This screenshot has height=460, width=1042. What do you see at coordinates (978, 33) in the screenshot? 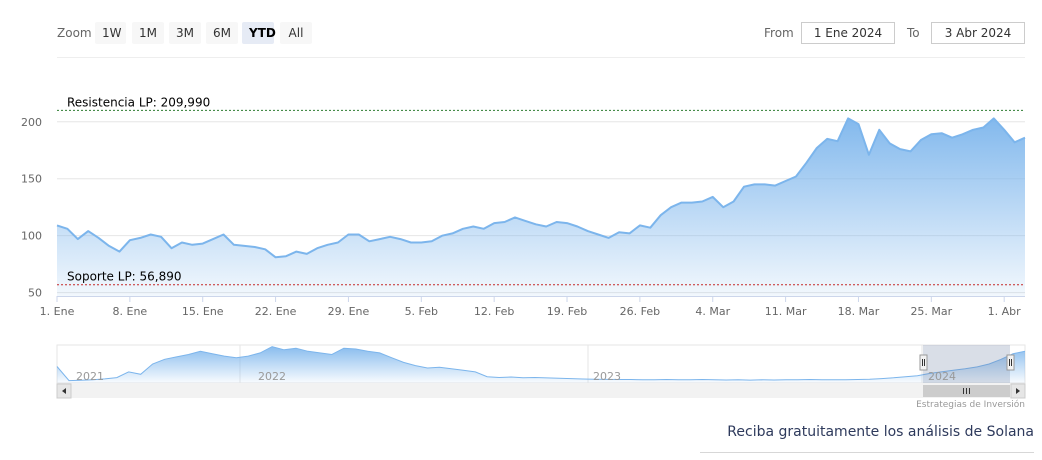
I see `to-date-input: 3 Abr 2024` at bounding box center [978, 33].